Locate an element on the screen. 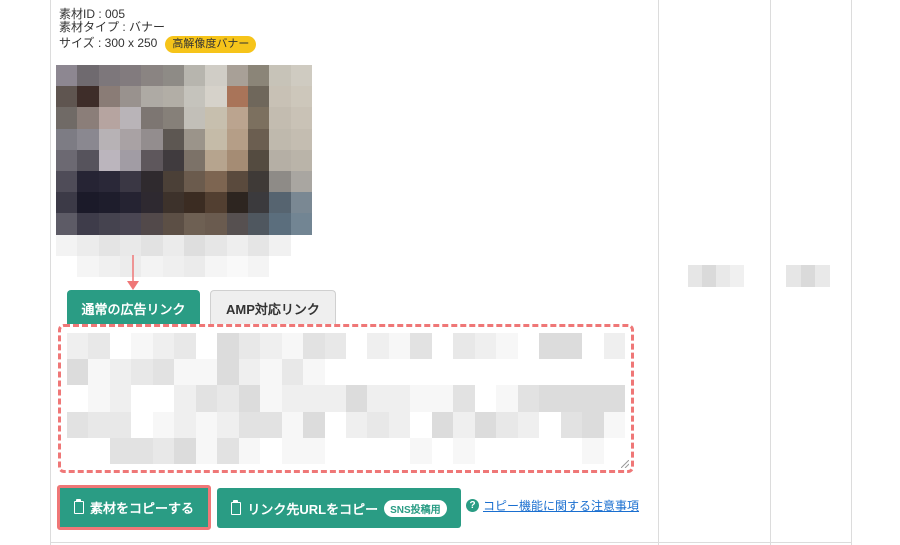  tab-amp-link: AMP対応リンク is located at coordinates (273, 308).